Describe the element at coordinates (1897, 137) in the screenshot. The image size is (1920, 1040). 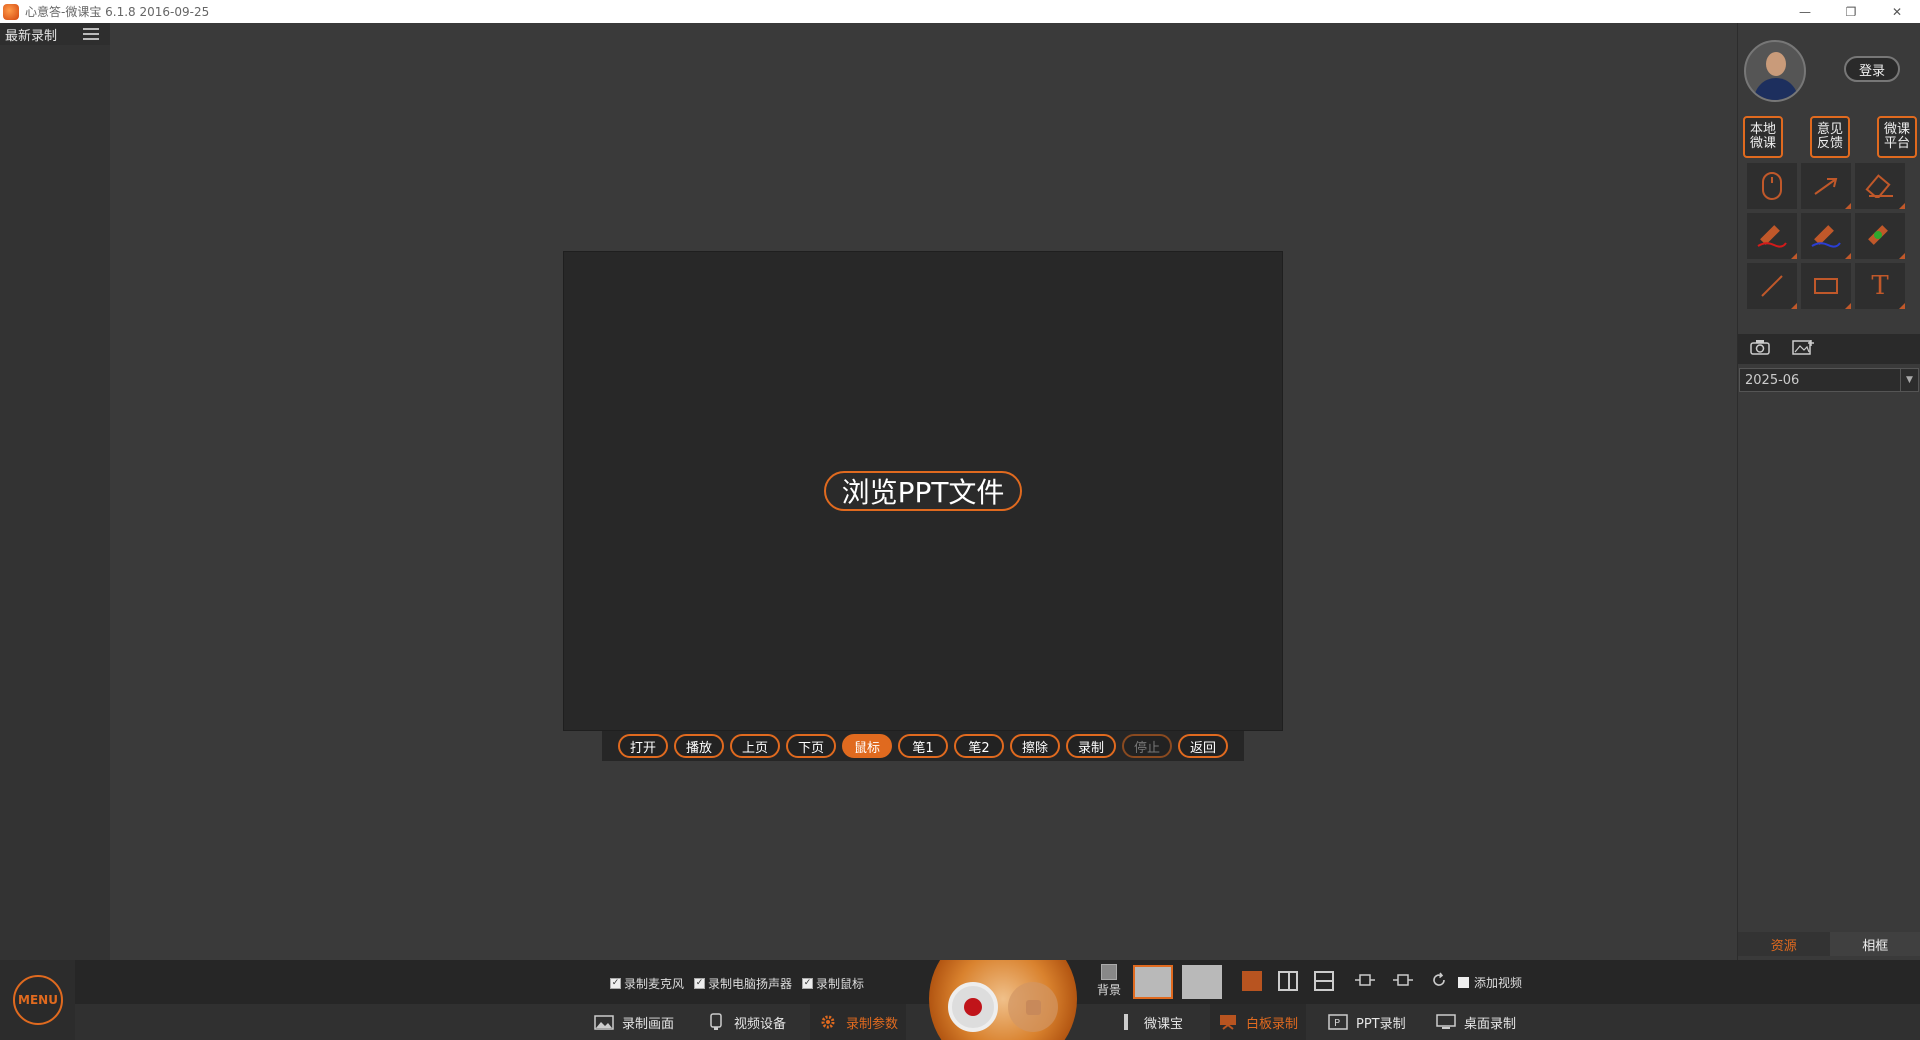
I see `lesson-platform-button: 微课 平台` at that location.